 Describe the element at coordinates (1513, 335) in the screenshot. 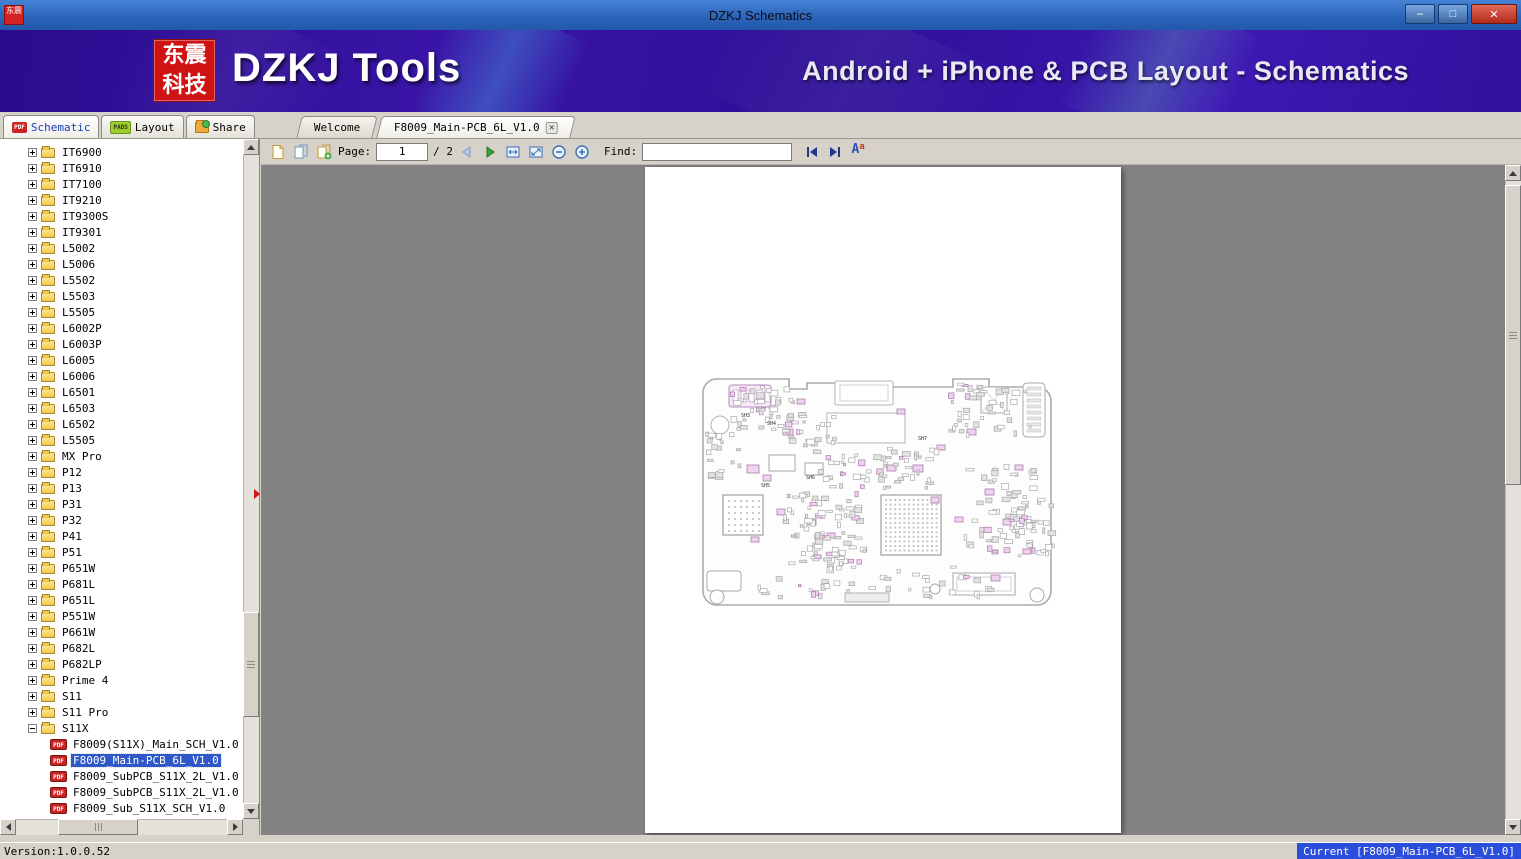

I see `viewer-scroll-thumb` at that location.